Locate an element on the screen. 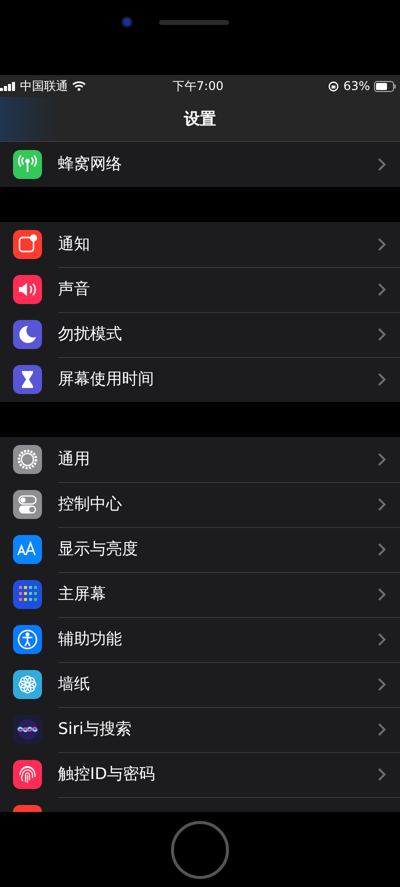 Image resolution: width=400 pixels, height=887 pixels. settings-row: Siri与搜索 is located at coordinates (200, 729).